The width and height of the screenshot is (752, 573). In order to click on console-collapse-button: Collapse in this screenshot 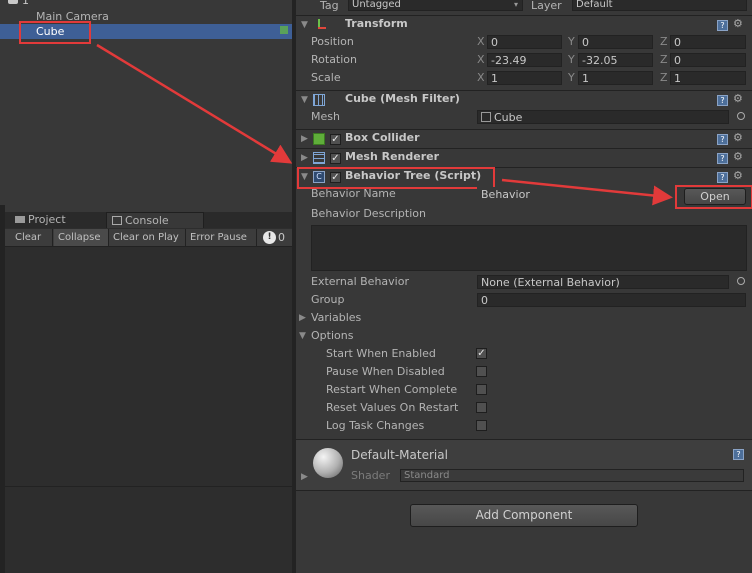, I will do `click(81, 237)`.